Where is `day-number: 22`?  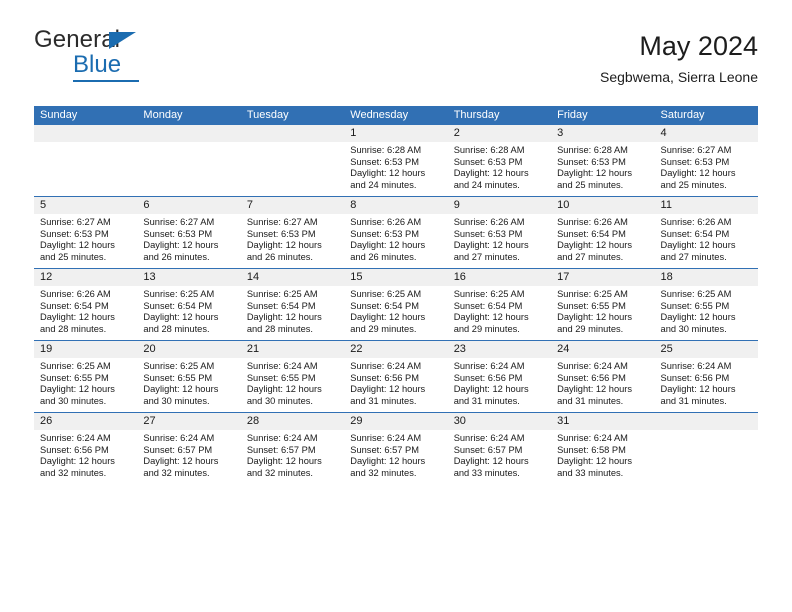
day-number: 22 is located at coordinates (396, 349).